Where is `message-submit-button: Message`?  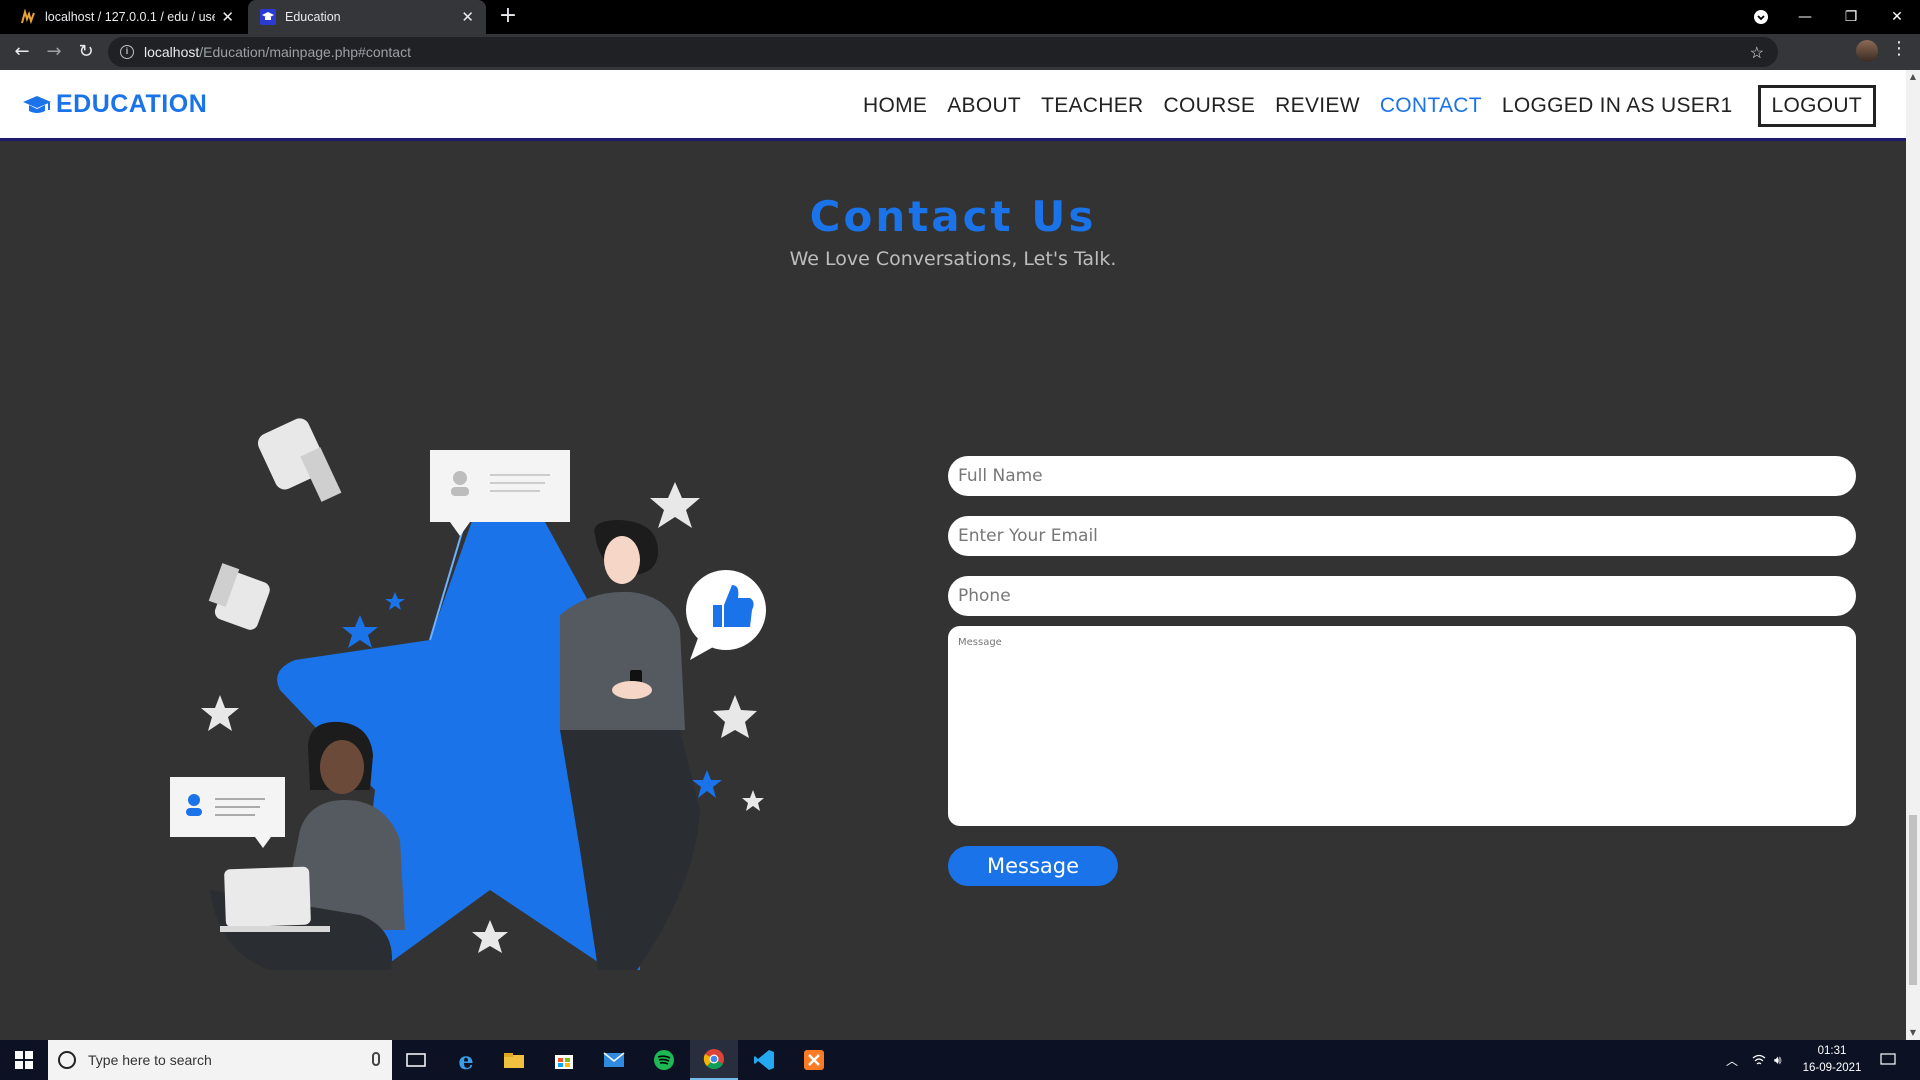 message-submit-button: Message is located at coordinates (1033, 866).